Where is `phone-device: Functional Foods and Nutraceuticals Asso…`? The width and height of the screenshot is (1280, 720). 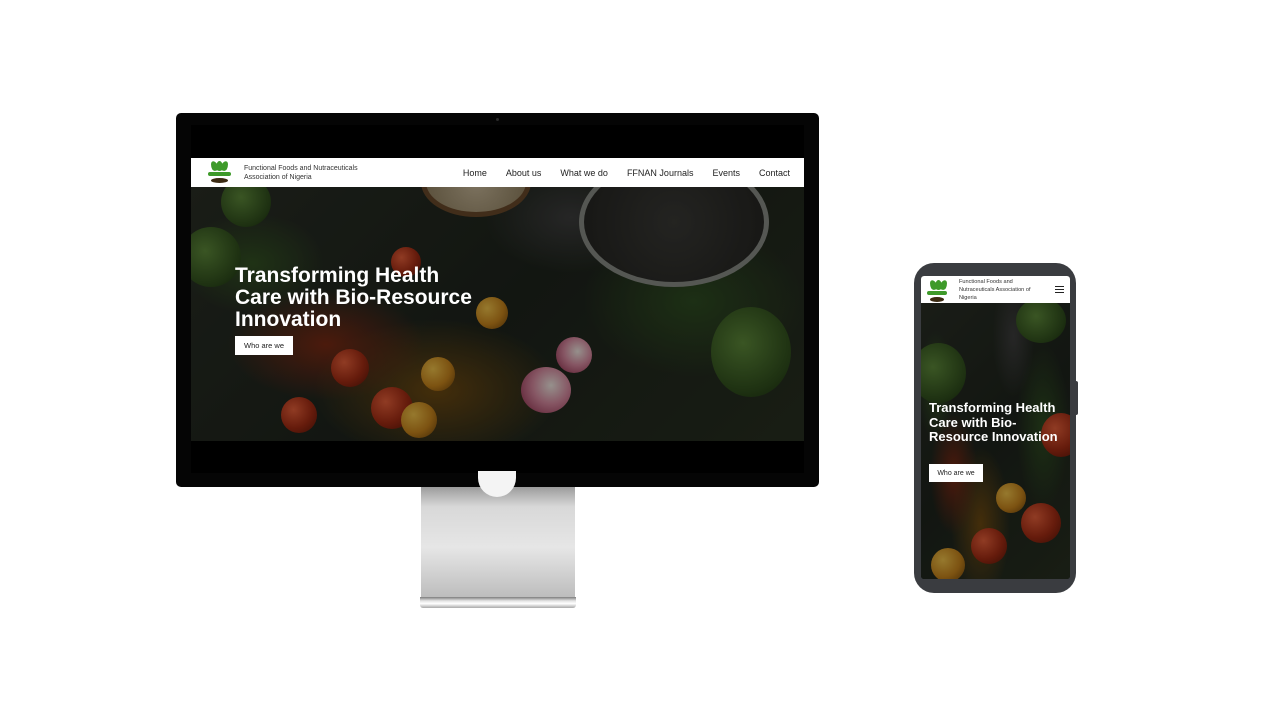 phone-device: Functional Foods and Nutraceuticals Asso… is located at coordinates (996, 428).